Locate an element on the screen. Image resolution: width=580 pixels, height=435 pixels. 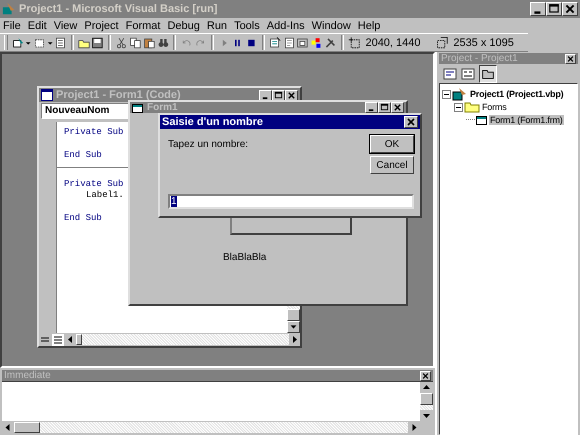
form-title: Form1 is located at coordinates (162, 107).